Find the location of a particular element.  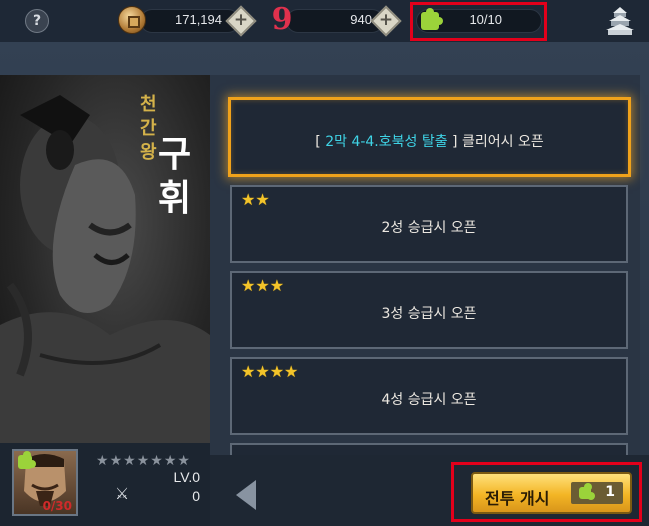

stage-unlock-text: [ 2막 4-4.호북성 탈출 ] 클리어시 오픈 is located at coordinates (429, 142).